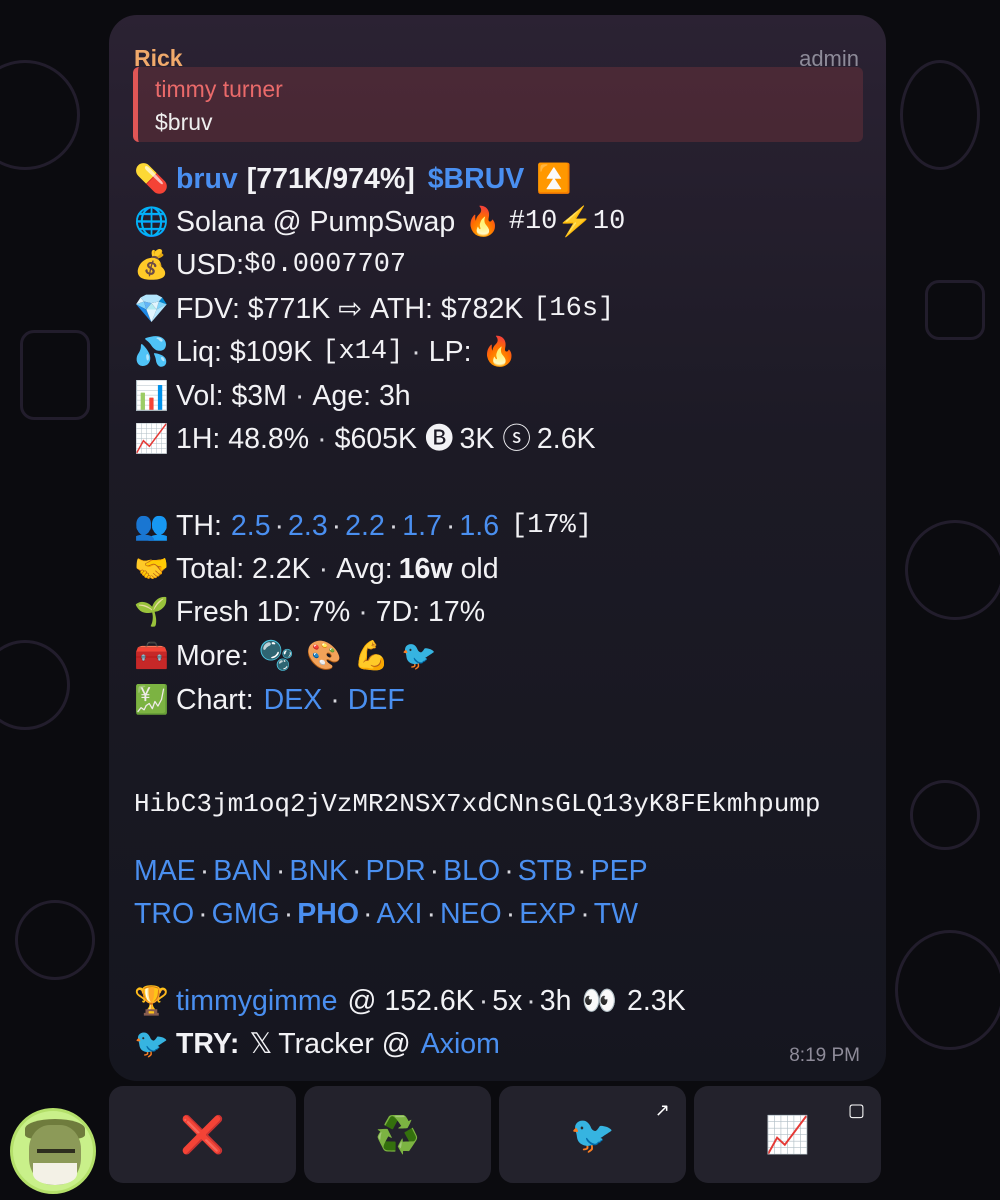  I want to click on palette-icon: 🎨, so click(324, 656).